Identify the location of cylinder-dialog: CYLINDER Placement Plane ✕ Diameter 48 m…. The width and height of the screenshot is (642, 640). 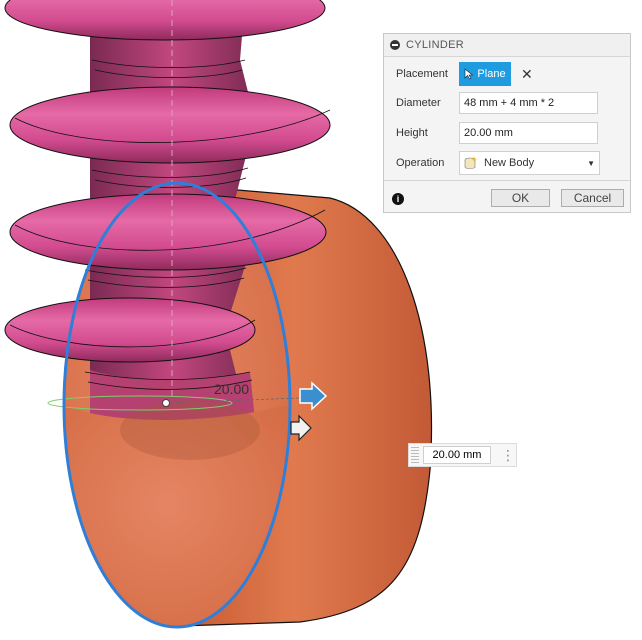
(507, 123).